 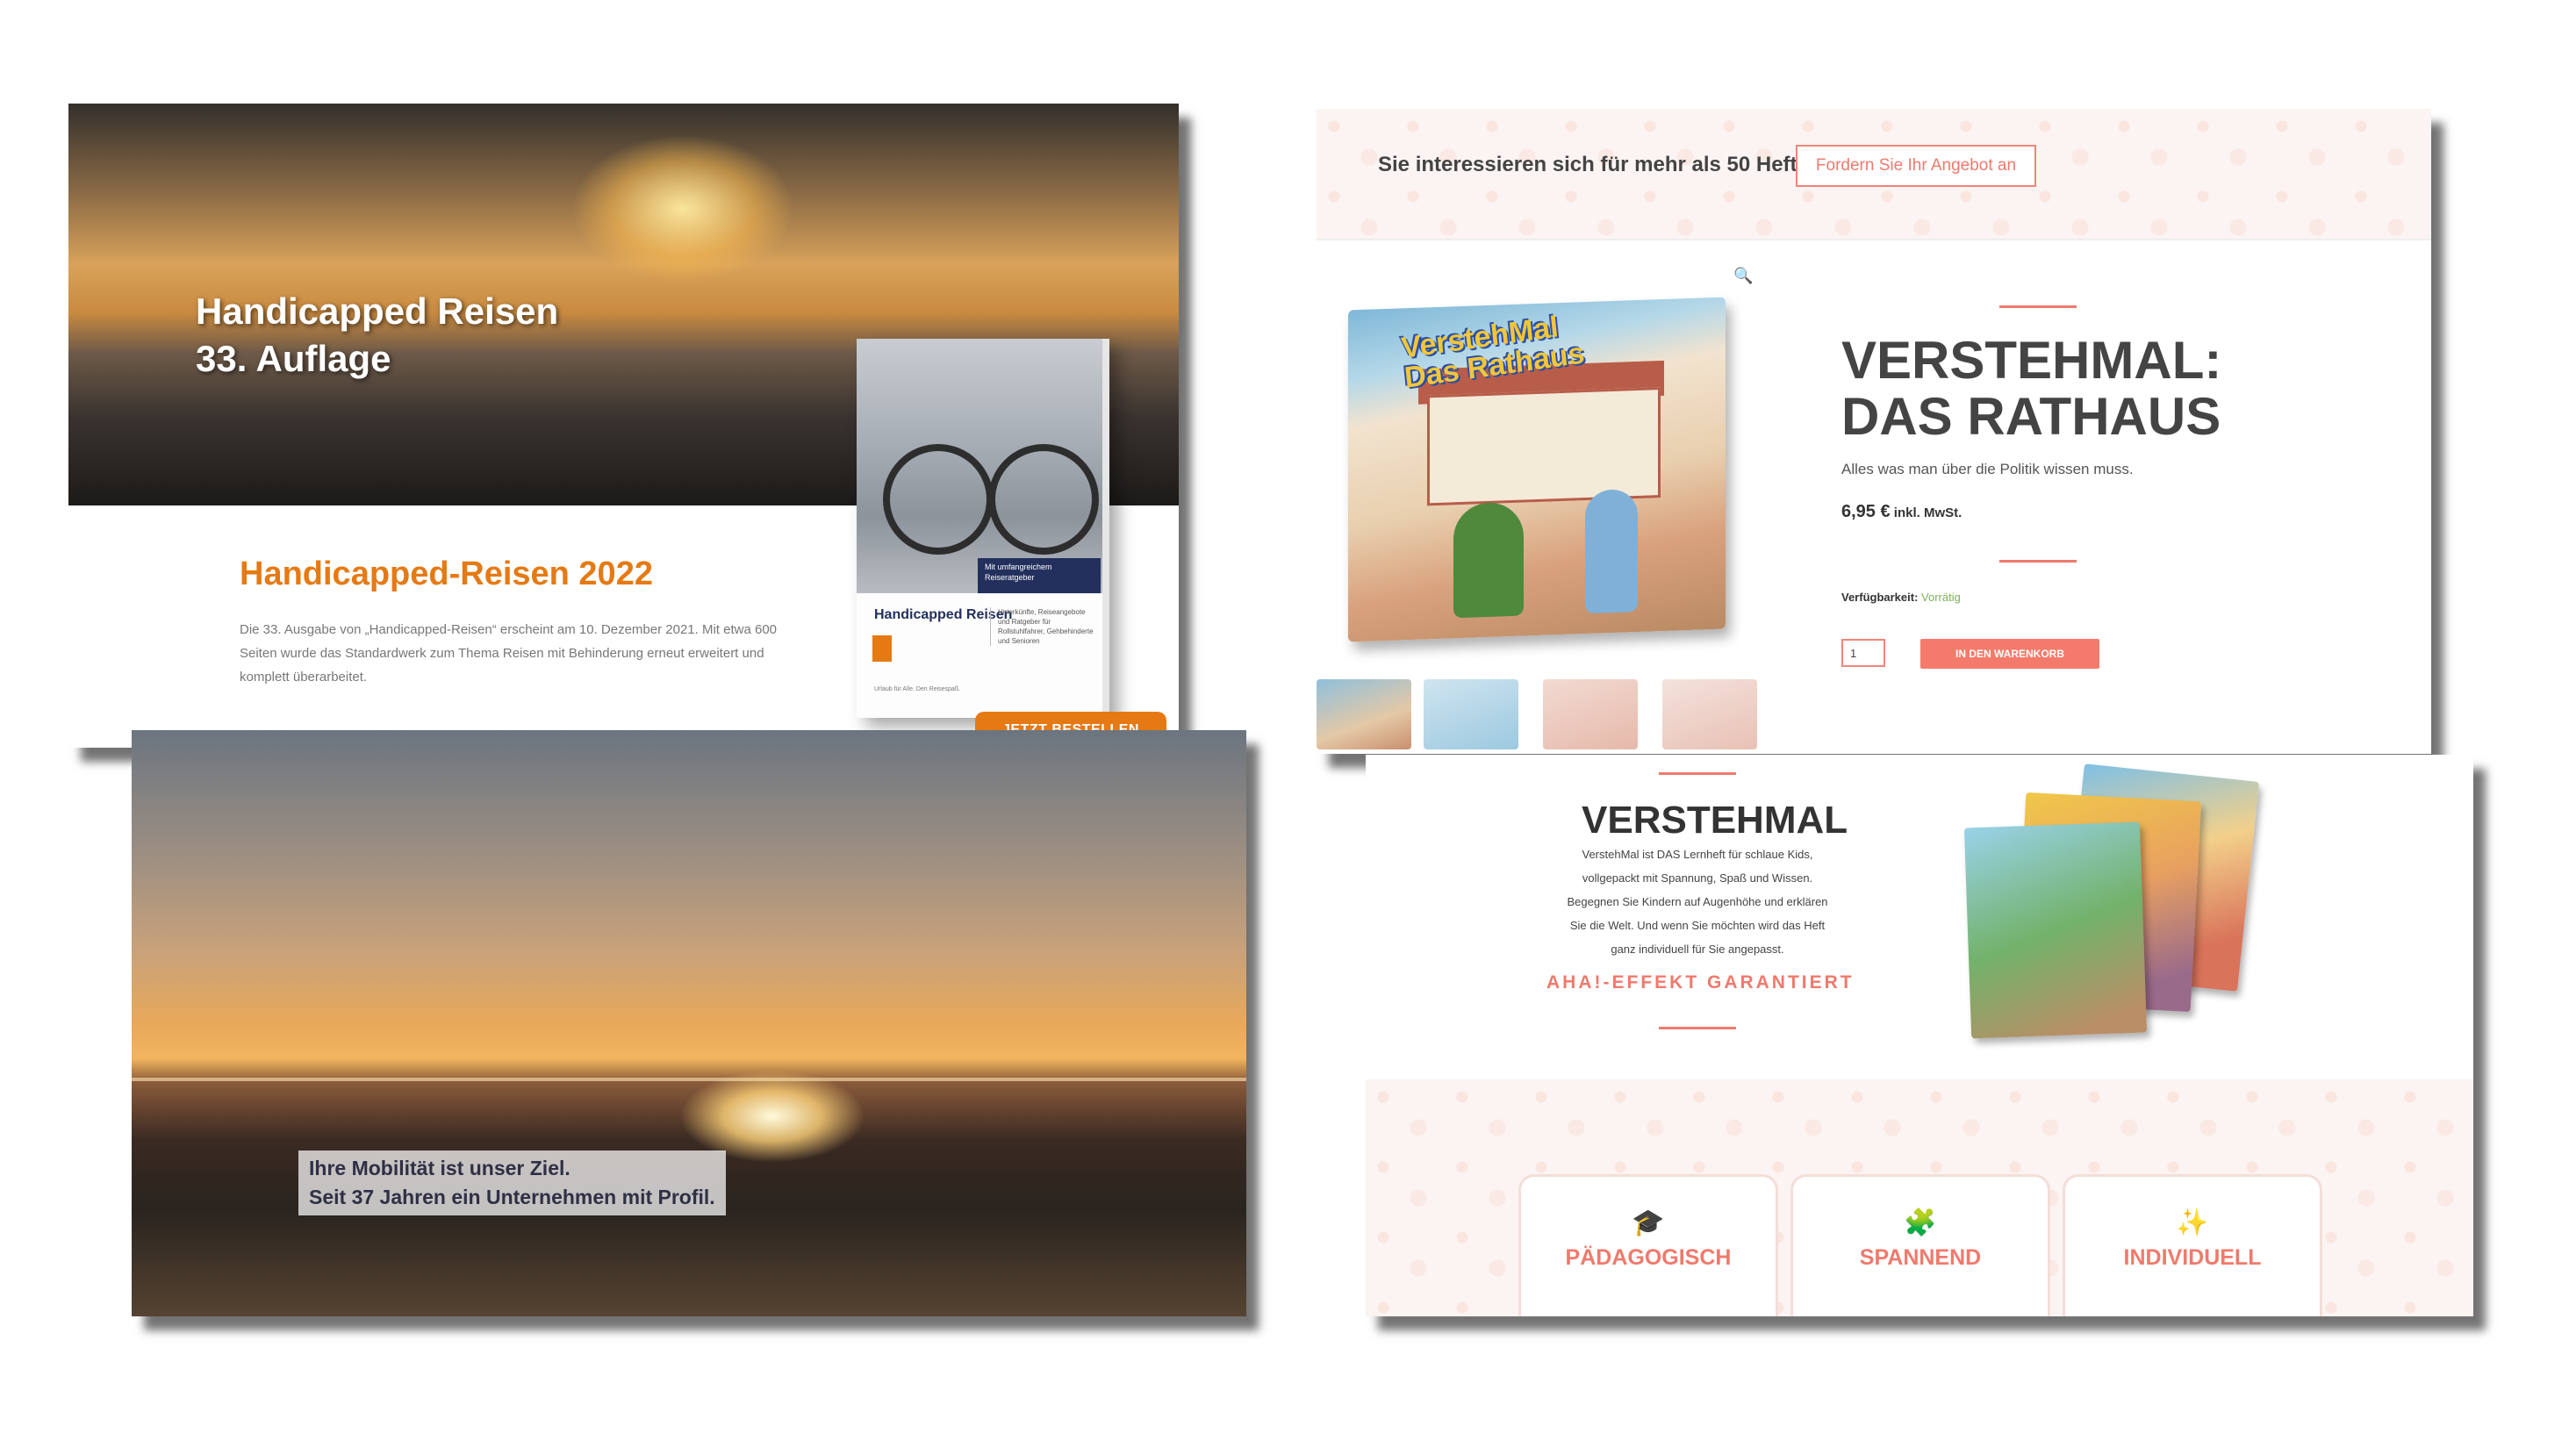 What do you see at coordinates (1920, 1222) in the screenshot?
I see `puzzle-icon: 🧩` at bounding box center [1920, 1222].